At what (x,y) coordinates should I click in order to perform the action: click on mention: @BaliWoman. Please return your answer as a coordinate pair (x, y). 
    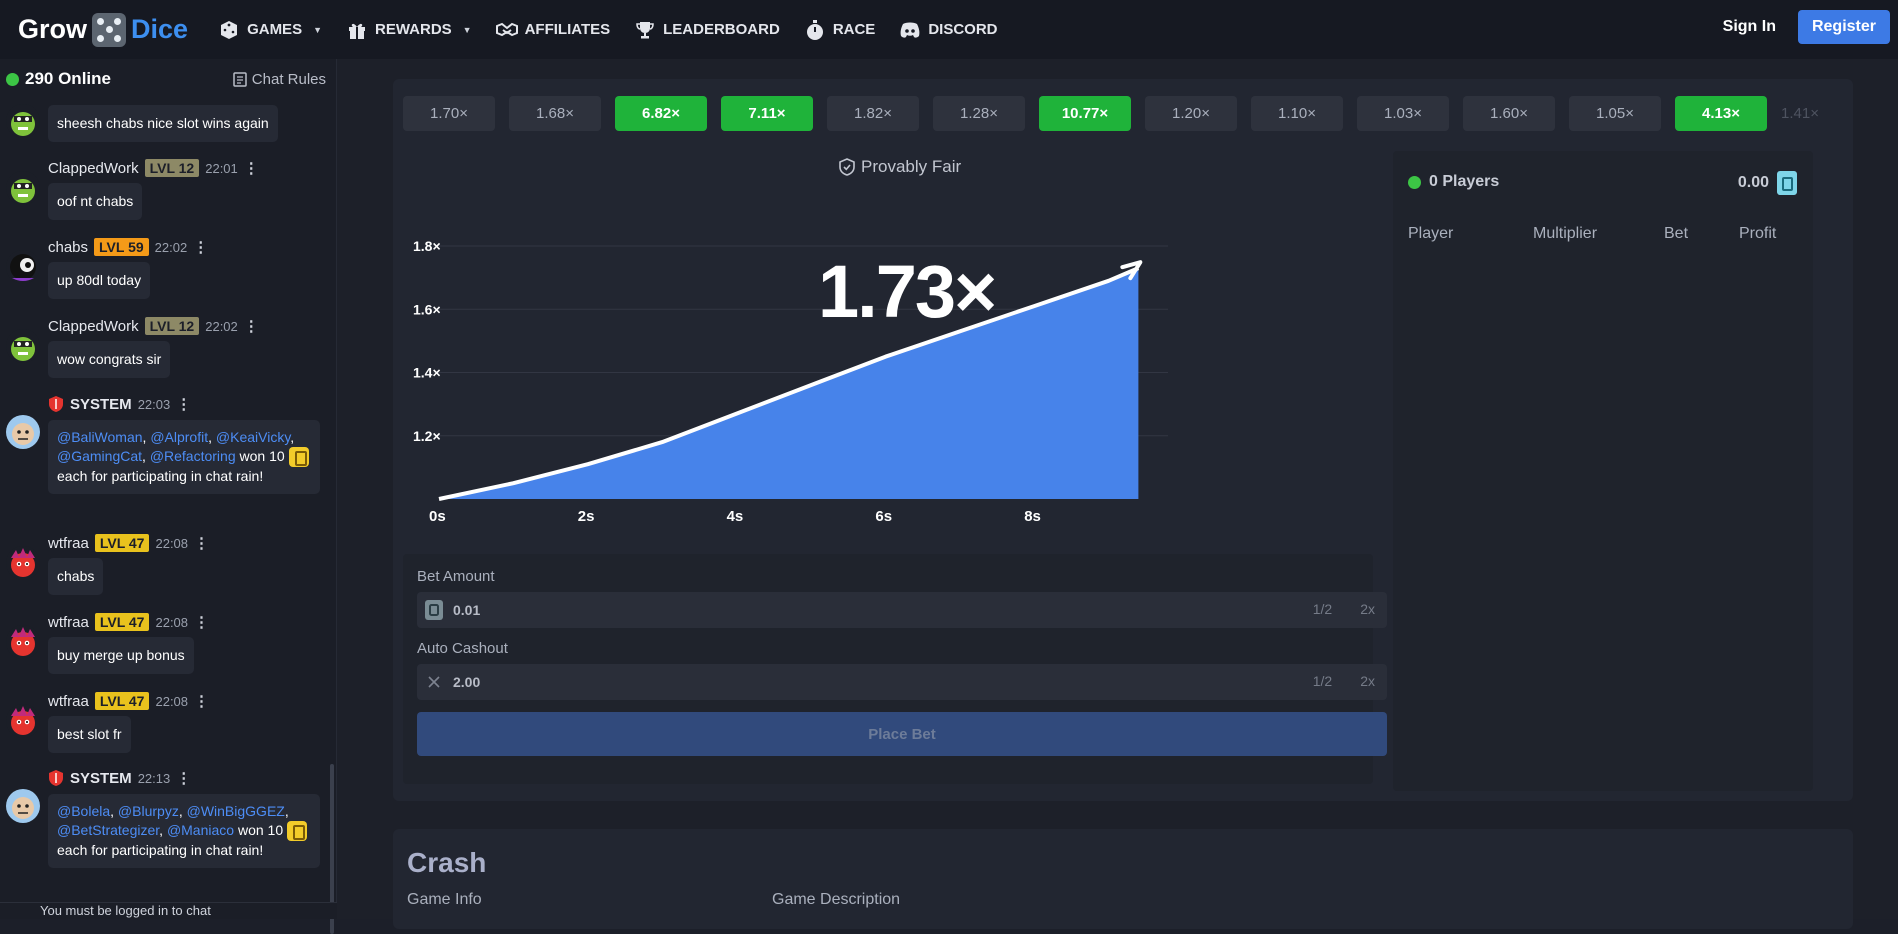
    Looking at the image, I should click on (100, 437).